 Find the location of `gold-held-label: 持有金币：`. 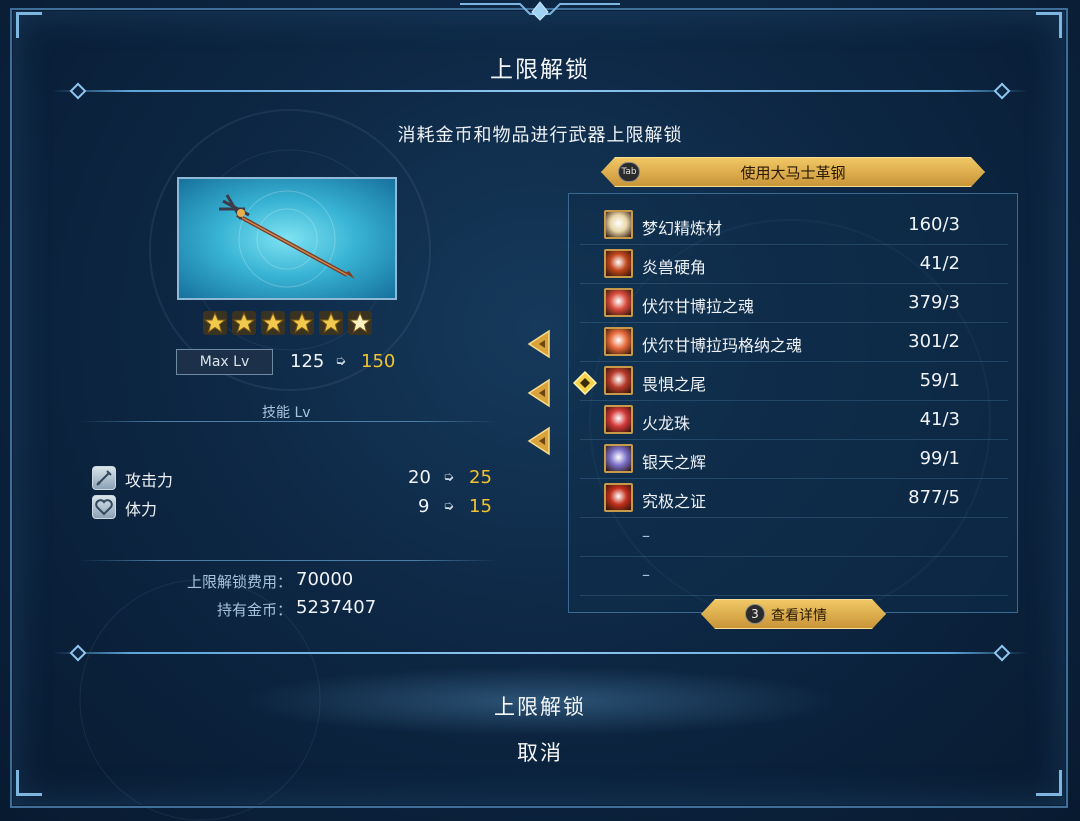

gold-held-label: 持有金币： is located at coordinates (254, 610).